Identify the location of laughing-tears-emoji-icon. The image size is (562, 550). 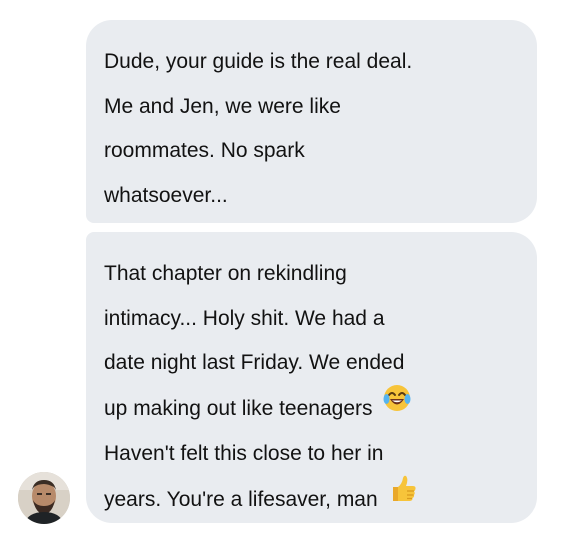
(397, 406).